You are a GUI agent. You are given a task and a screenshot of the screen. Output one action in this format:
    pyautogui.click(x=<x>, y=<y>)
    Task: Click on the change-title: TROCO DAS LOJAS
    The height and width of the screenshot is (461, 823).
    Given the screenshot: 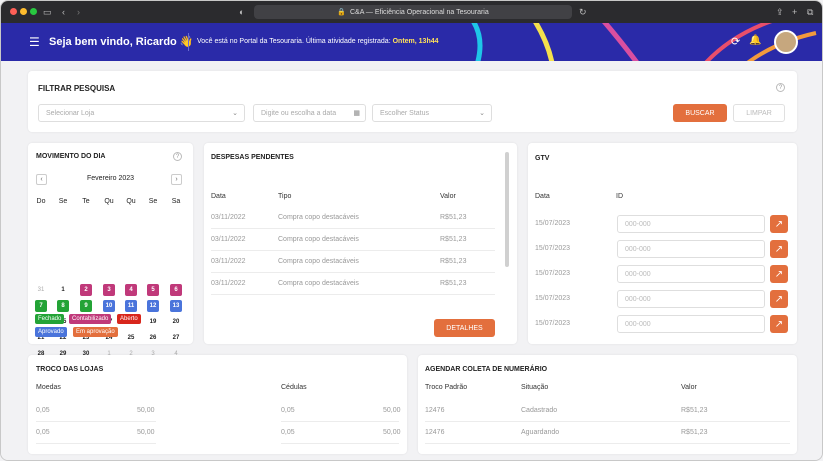 What is the action you would take?
    pyautogui.click(x=70, y=369)
    